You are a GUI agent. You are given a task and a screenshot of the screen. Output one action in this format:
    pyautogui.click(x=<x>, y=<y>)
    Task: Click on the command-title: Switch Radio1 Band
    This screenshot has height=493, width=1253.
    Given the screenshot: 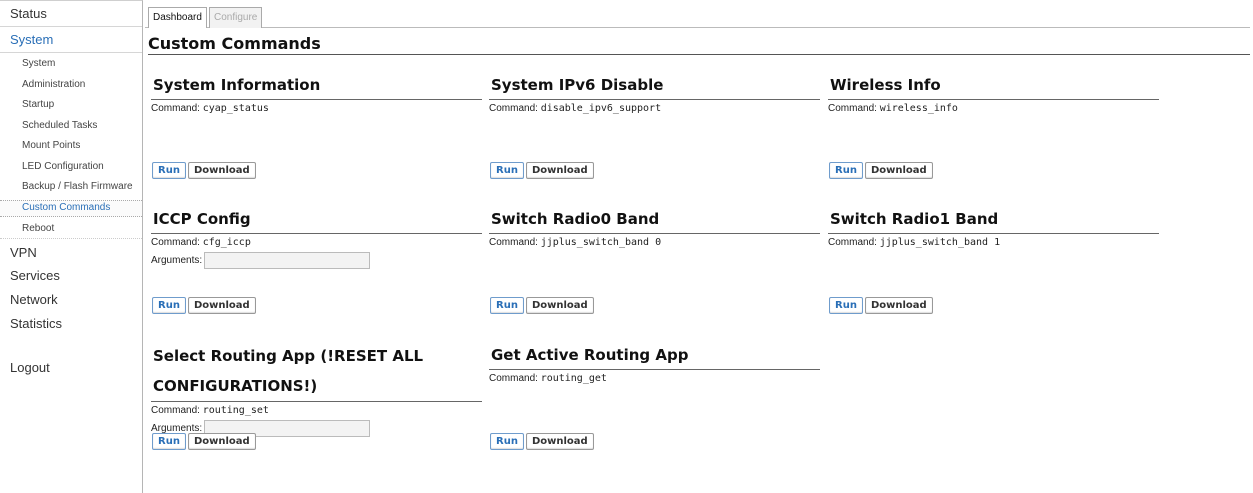 What is the action you would take?
    pyautogui.click(x=914, y=219)
    